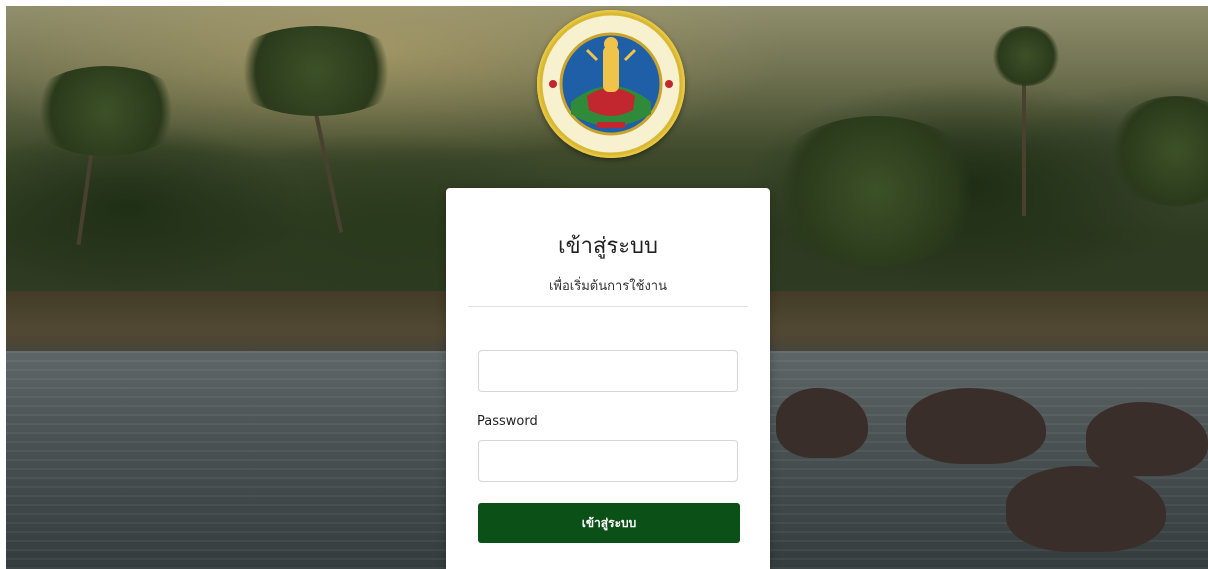 This screenshot has width=1208, height=569. Describe the element at coordinates (608, 461) in the screenshot. I see `password-input` at that location.